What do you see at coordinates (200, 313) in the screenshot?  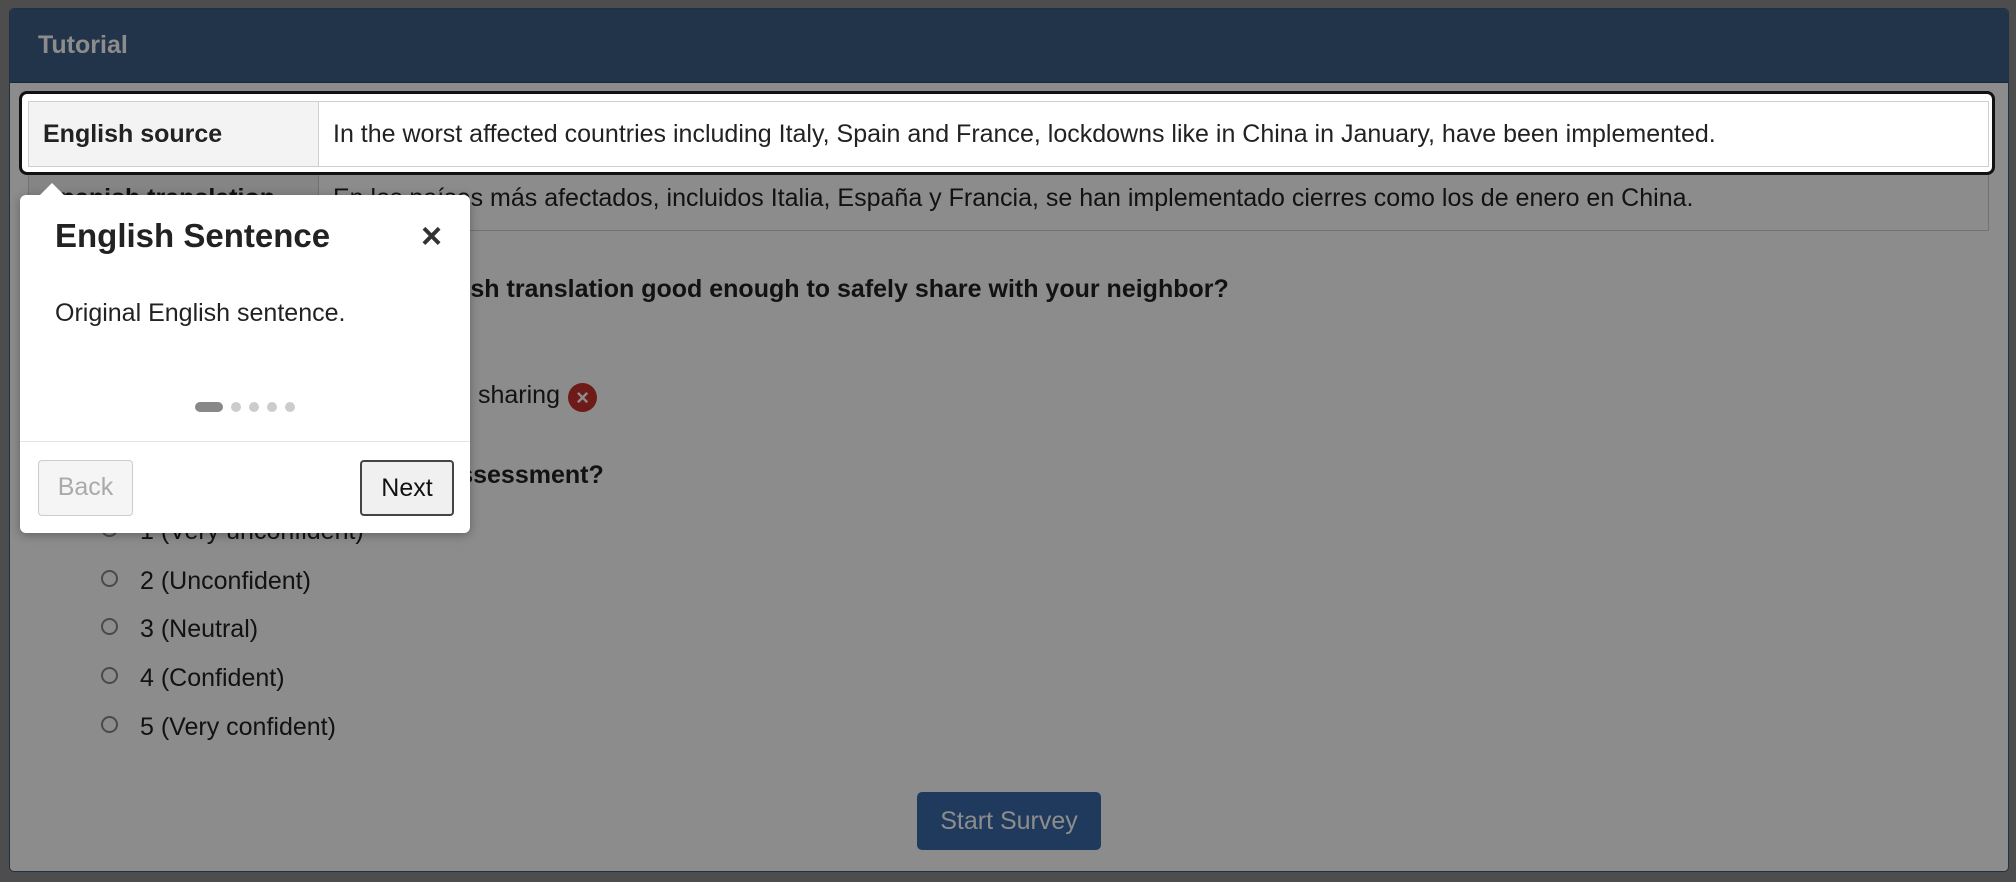 I see `popover-body: Original English sentence.` at bounding box center [200, 313].